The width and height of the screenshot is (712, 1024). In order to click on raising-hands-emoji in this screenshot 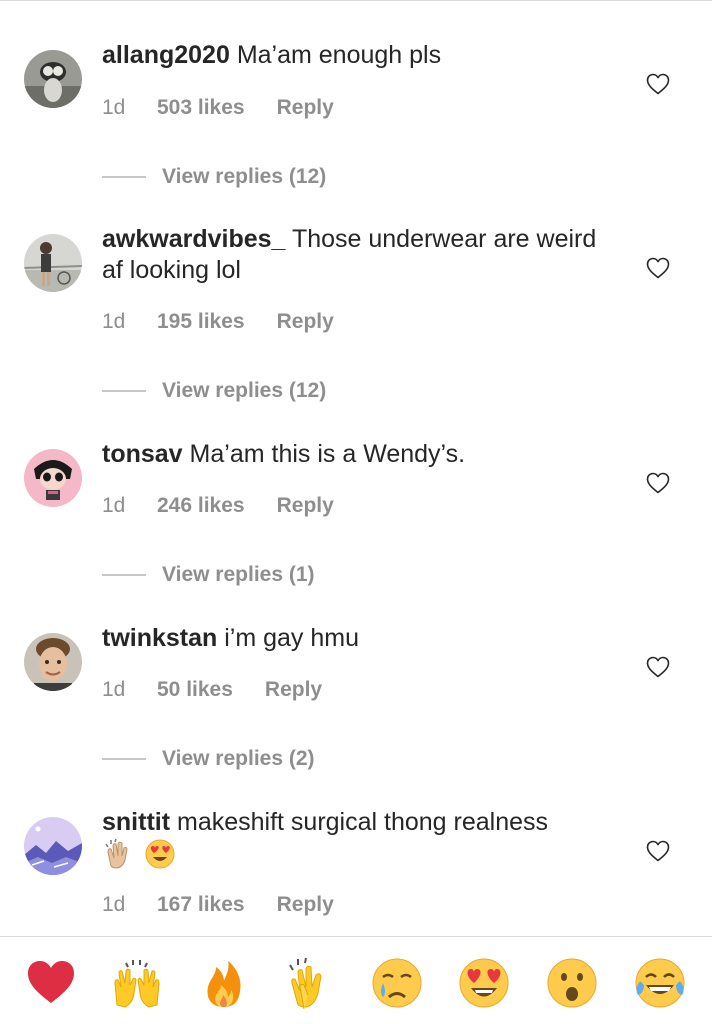, I will do `click(137, 983)`.